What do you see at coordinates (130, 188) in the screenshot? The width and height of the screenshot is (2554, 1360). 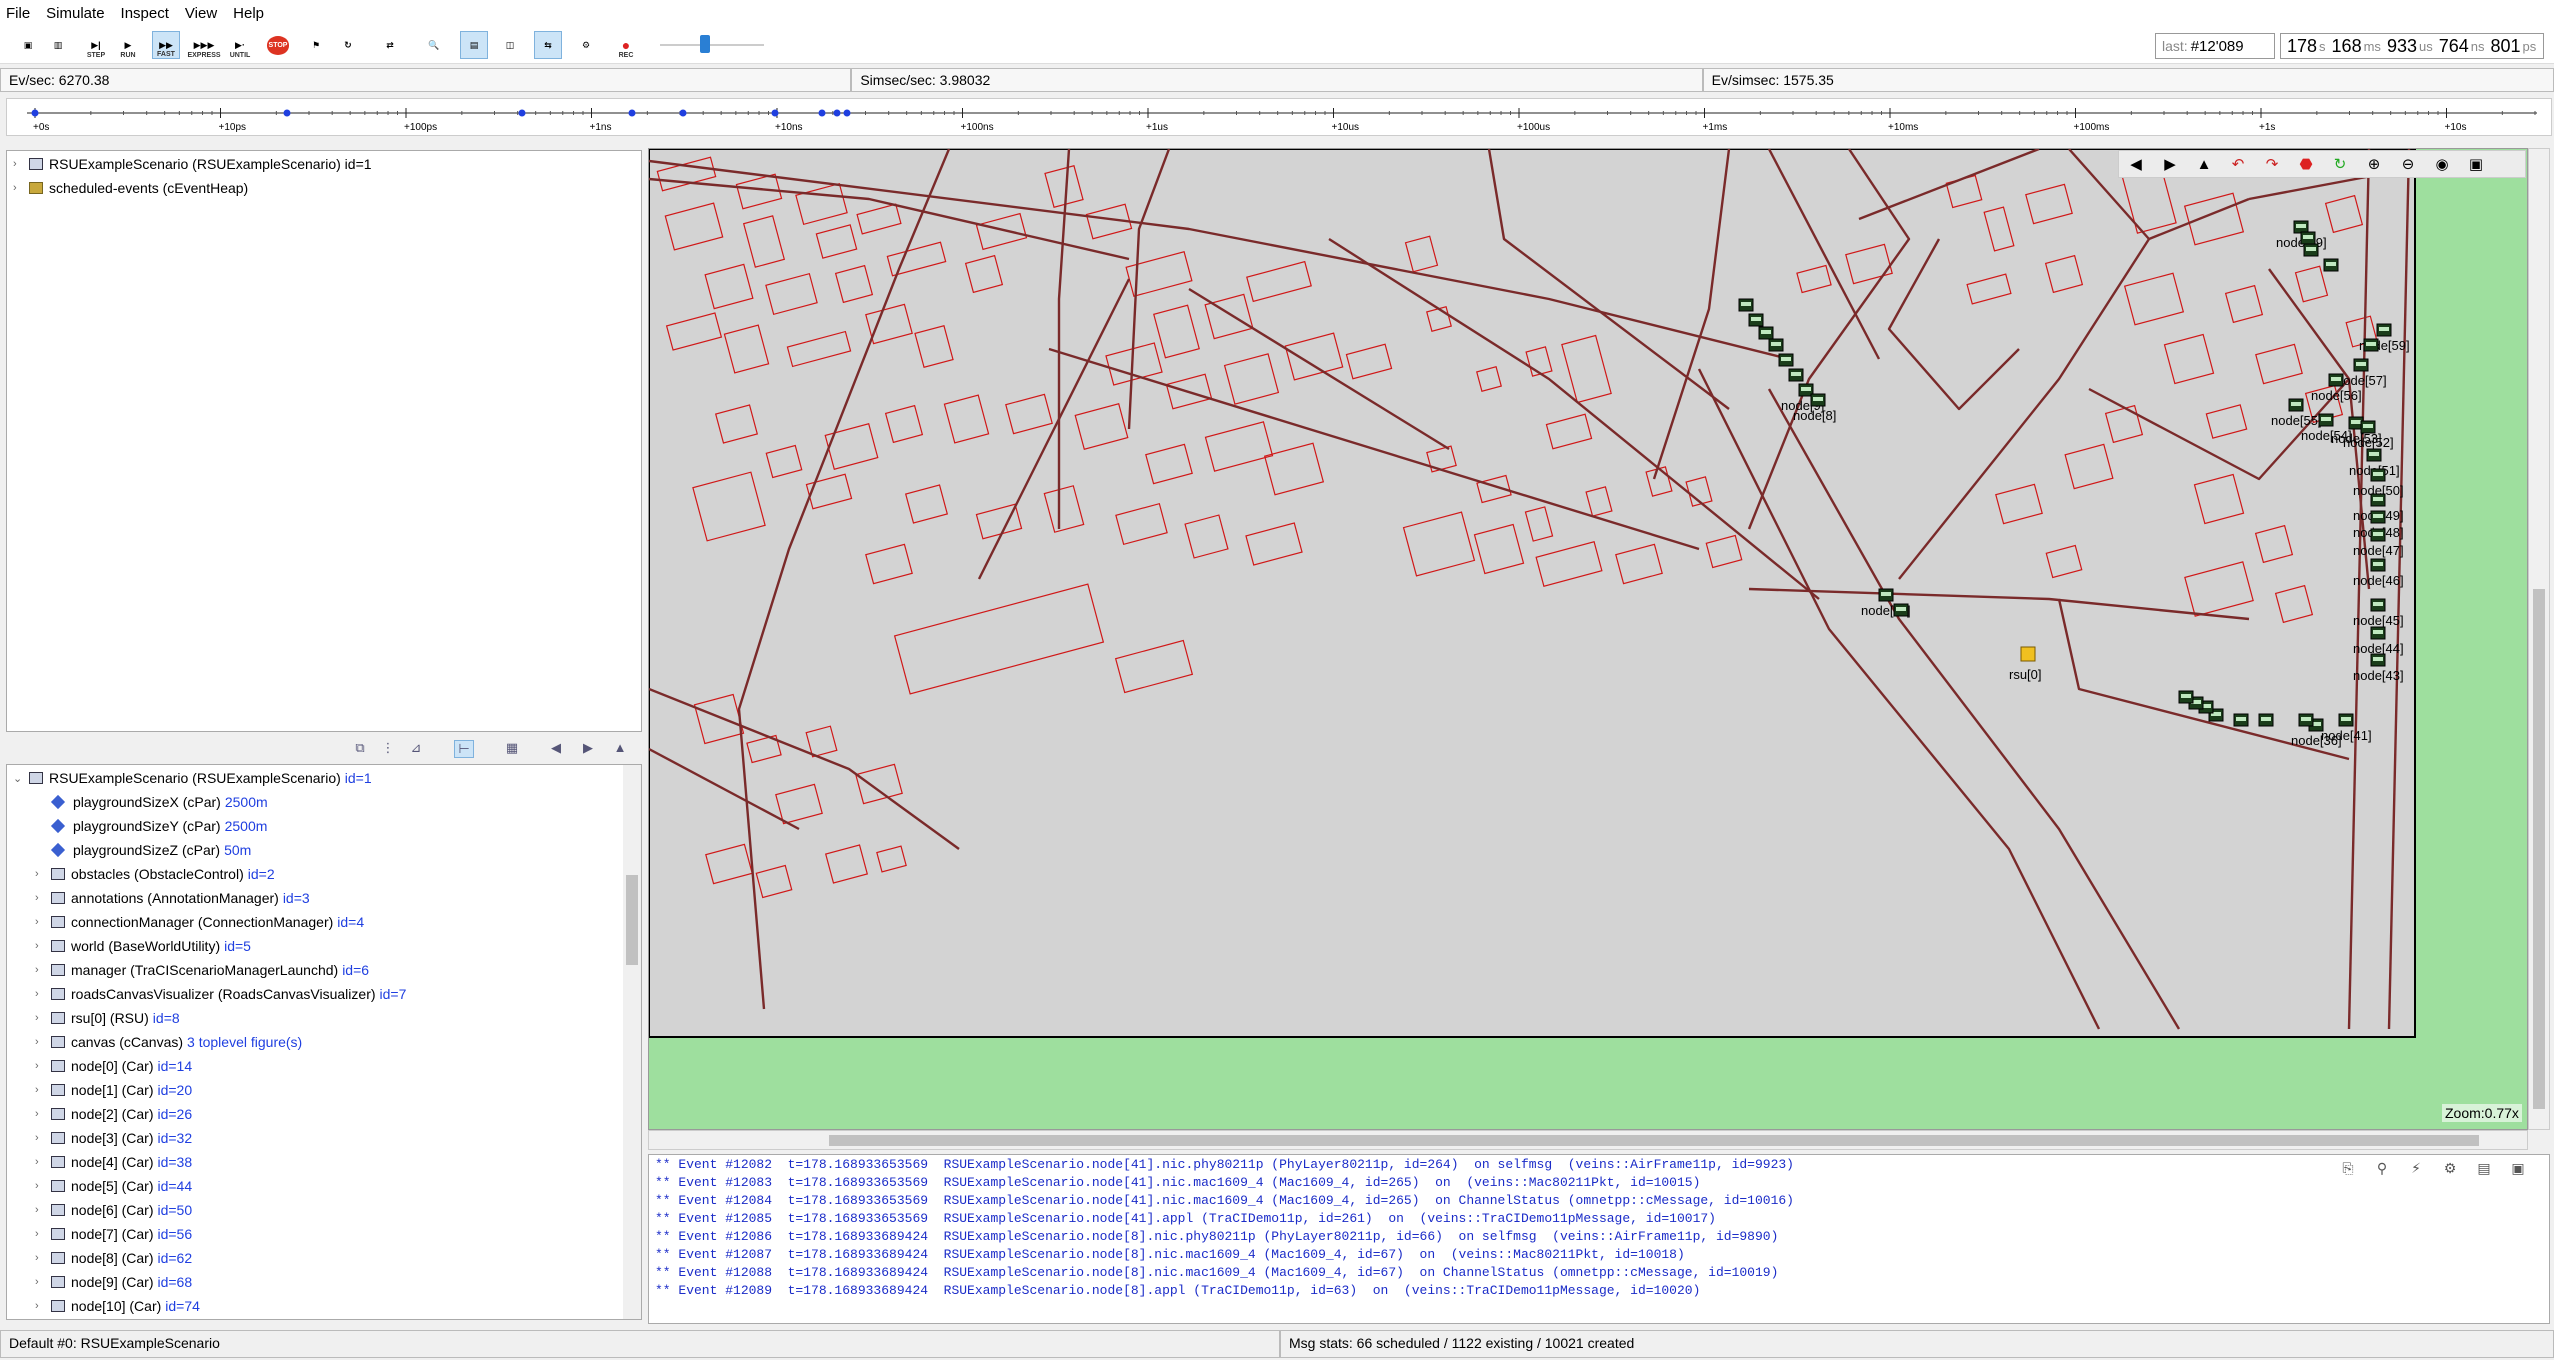 I see `tree-item: › scheduled-events (cEventHeap)` at bounding box center [130, 188].